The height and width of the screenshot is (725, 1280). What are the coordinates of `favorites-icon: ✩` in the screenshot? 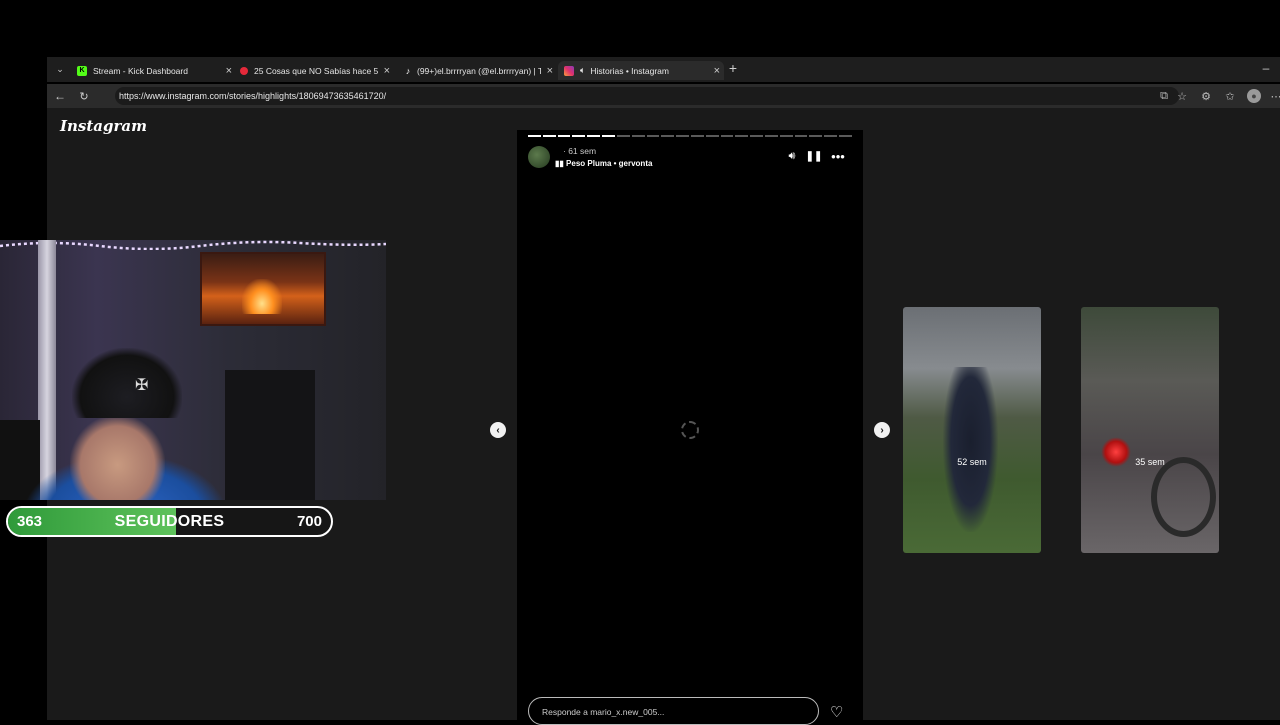 It's located at (1230, 96).